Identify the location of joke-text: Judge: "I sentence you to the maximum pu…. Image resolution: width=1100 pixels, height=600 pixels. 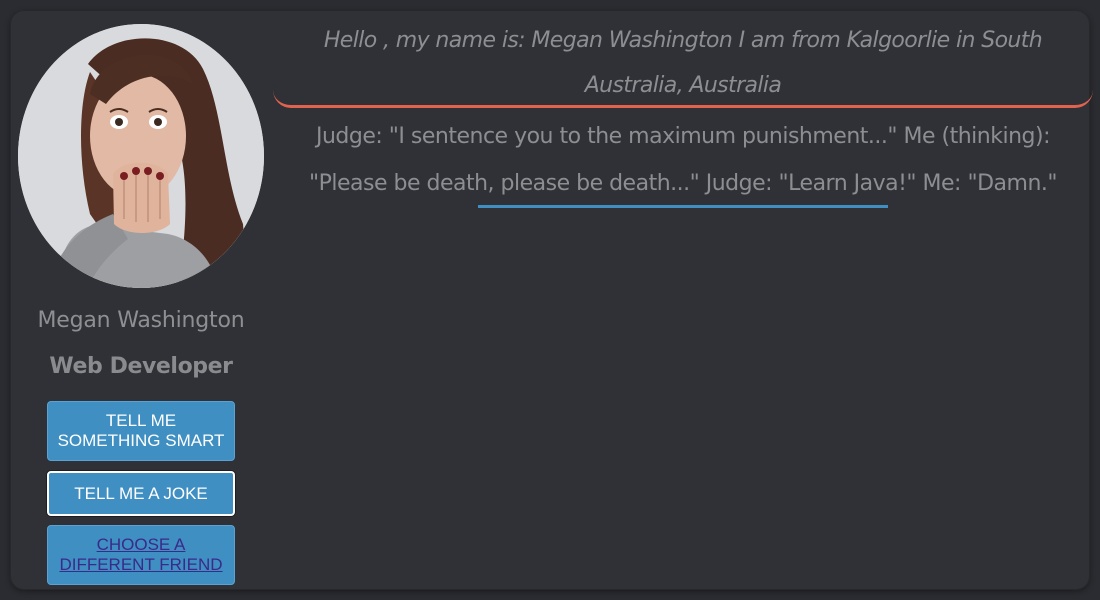
(683, 160).